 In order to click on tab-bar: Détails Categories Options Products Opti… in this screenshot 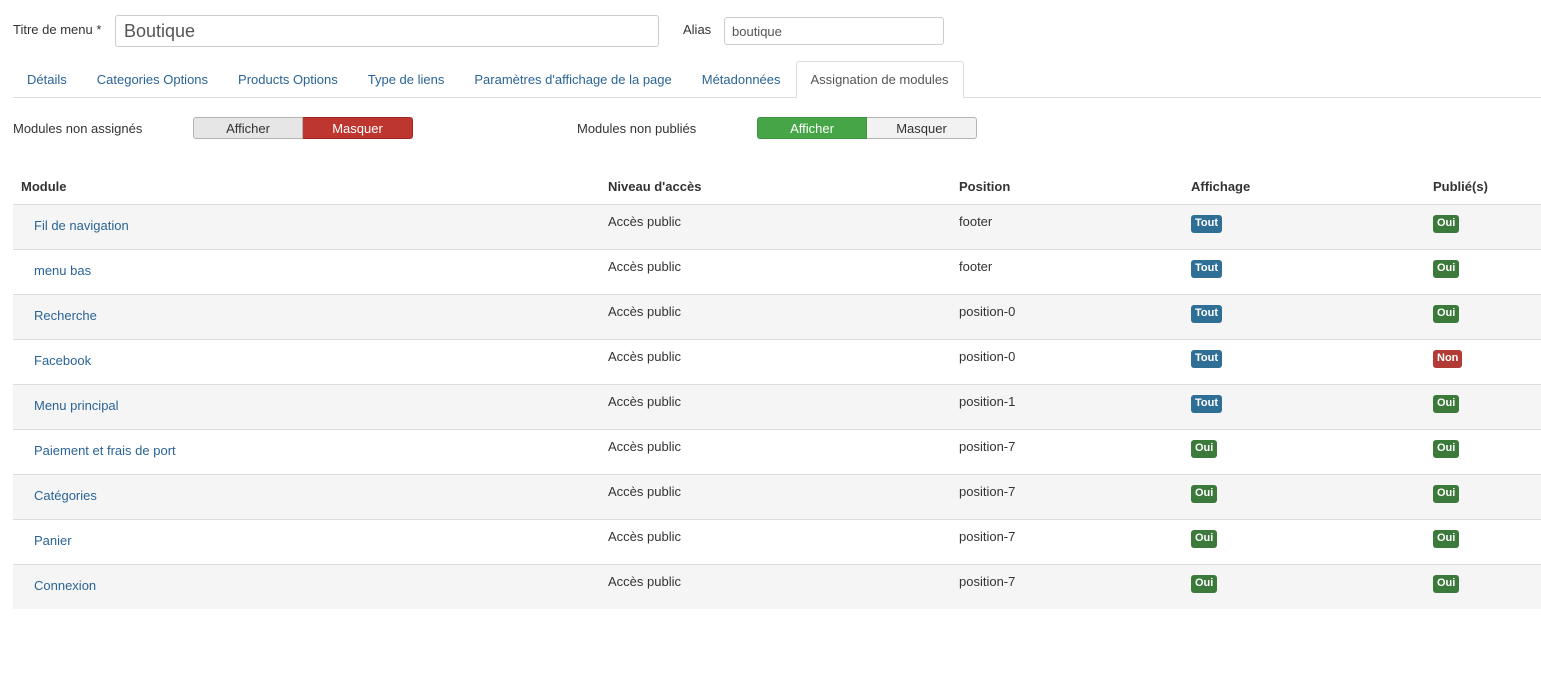, I will do `click(777, 79)`.